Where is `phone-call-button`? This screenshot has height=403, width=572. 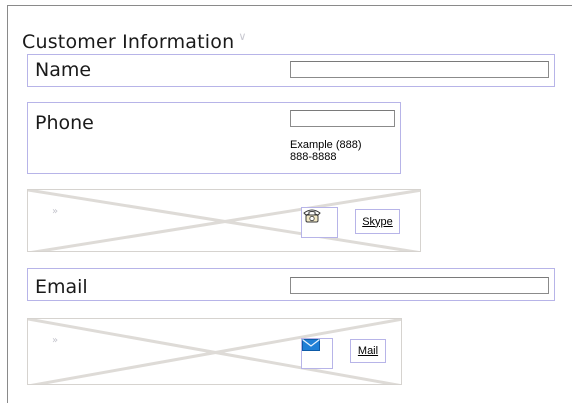
phone-call-button is located at coordinates (319, 222).